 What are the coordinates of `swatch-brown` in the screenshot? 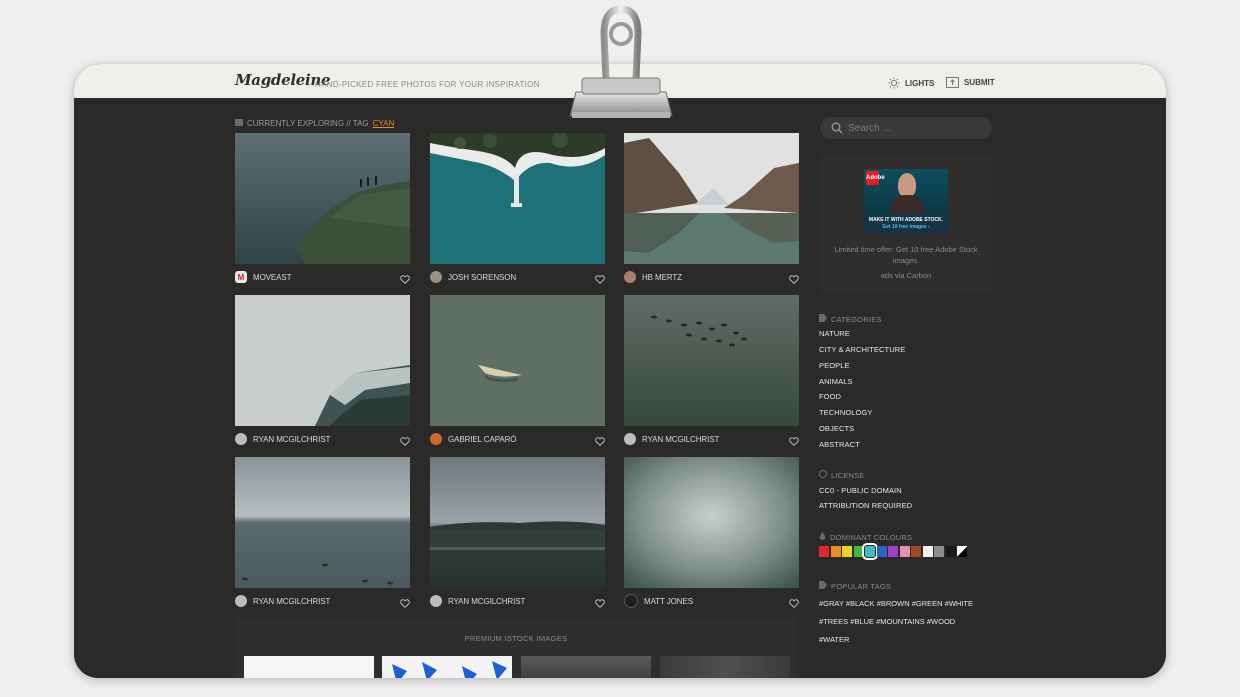 It's located at (916, 551).